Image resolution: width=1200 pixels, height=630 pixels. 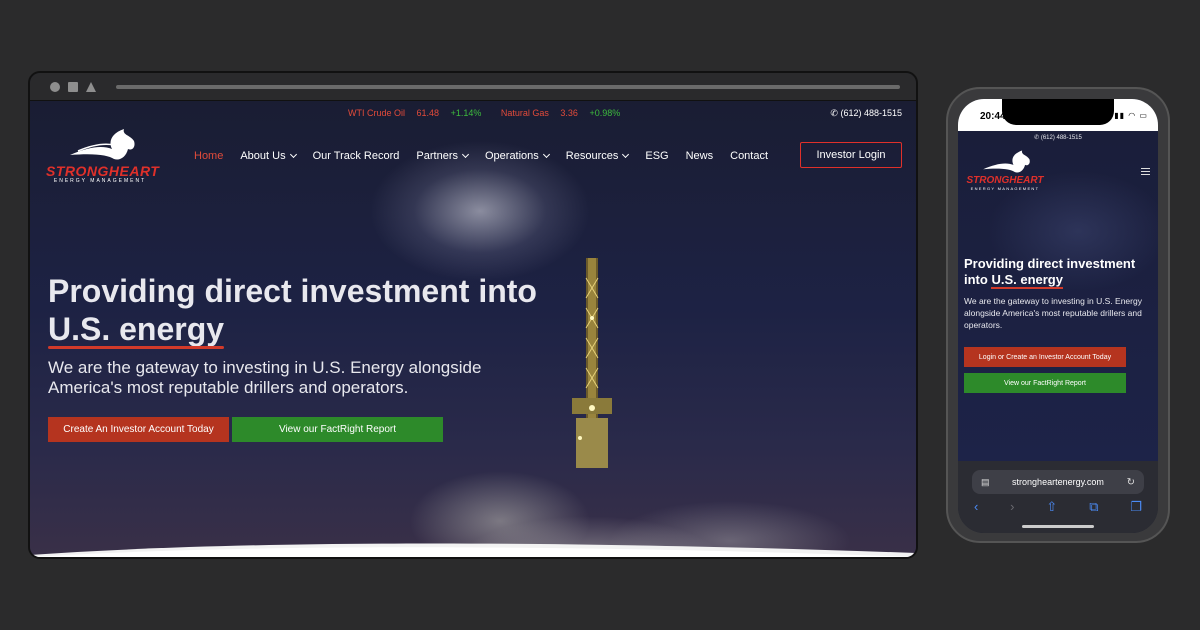 I want to click on factright-report-button: View our FactRight Report, so click(x=337, y=429).